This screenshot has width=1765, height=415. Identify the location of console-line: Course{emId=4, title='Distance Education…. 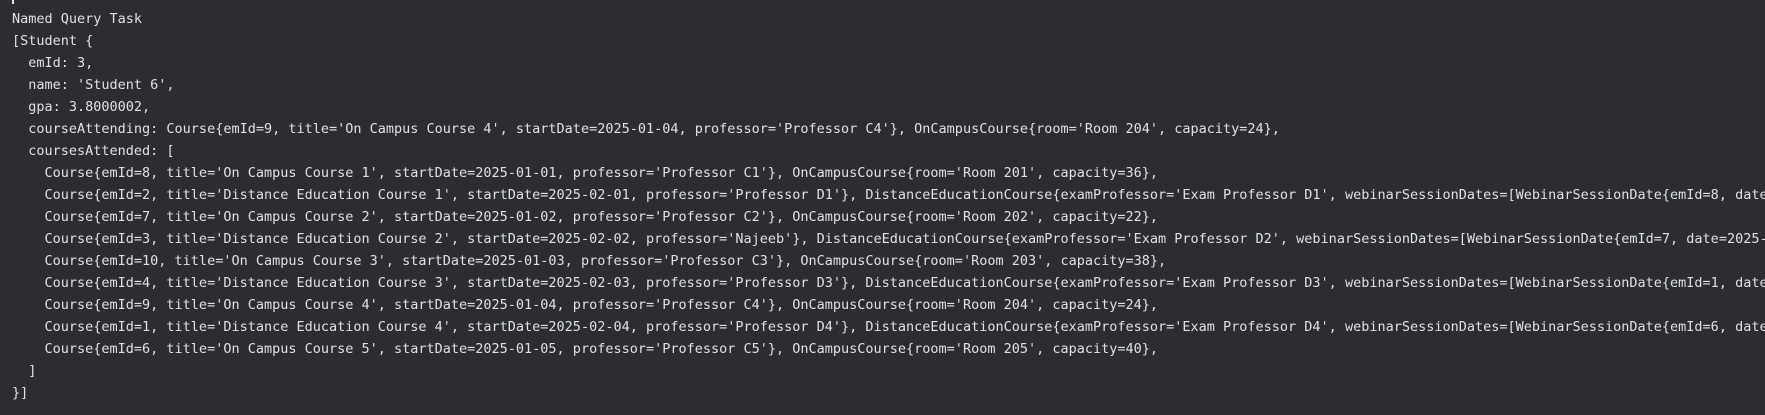
(888, 283).